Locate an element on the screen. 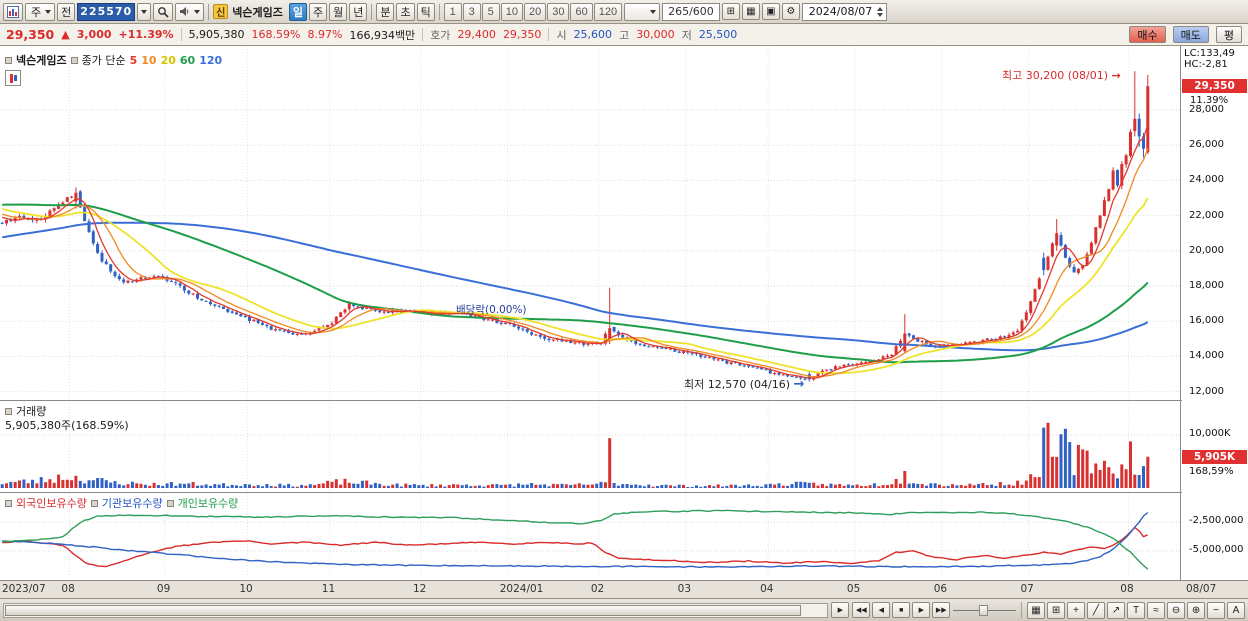 The image size is (1248, 621). high-annotation: 최고 30,200 (08/01) → is located at coordinates (1061, 75).